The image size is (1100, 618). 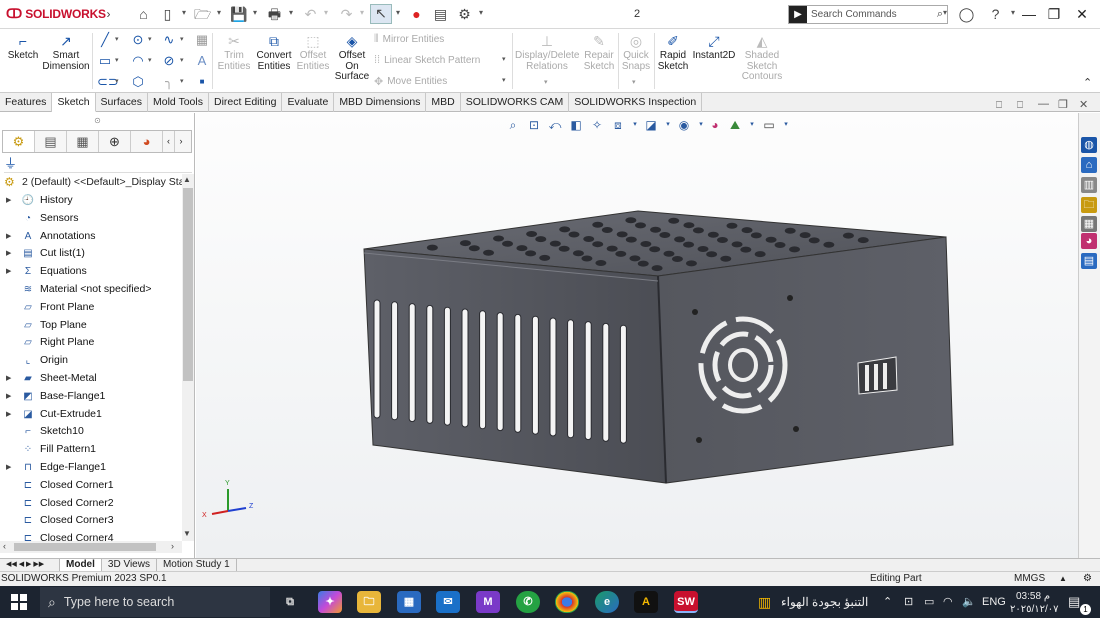 I want to click on appearances-icon: ◕, so click(x=1089, y=241).